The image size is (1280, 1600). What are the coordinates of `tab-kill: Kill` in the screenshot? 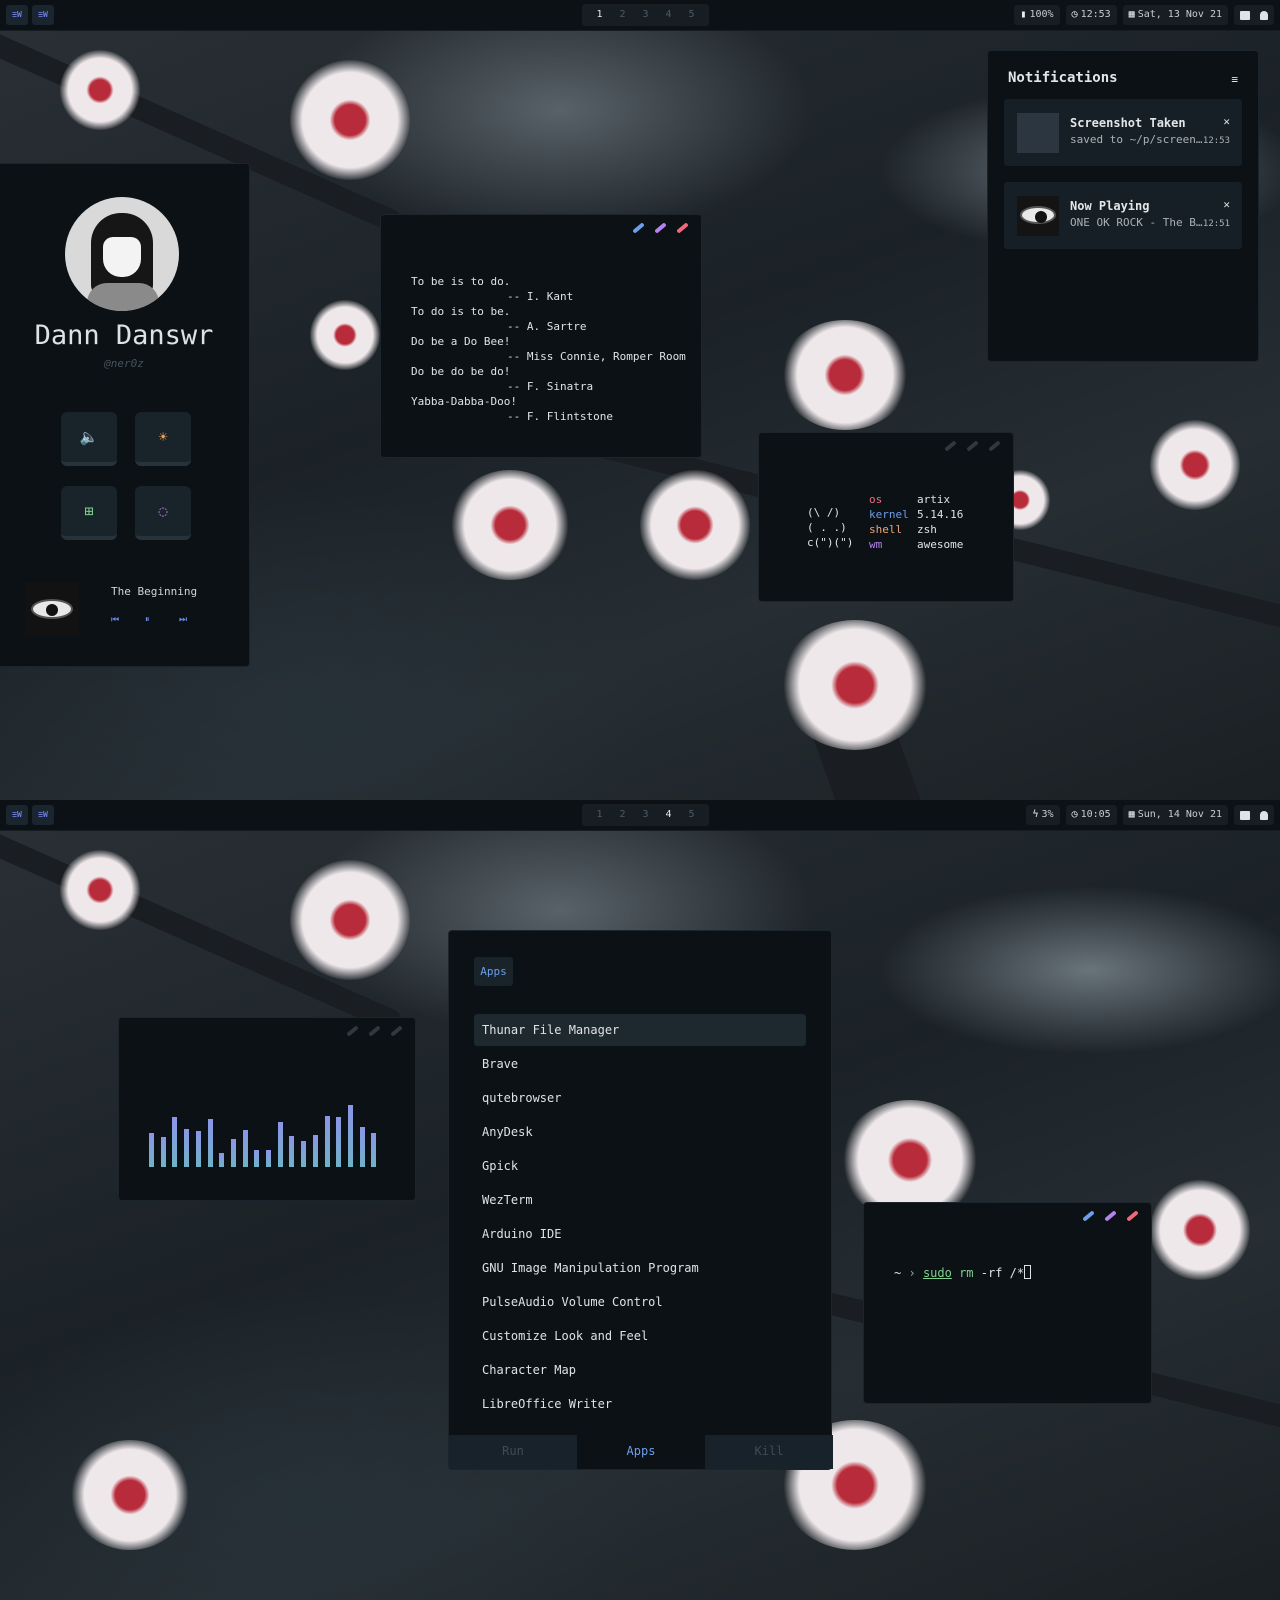 It's located at (769, 1452).